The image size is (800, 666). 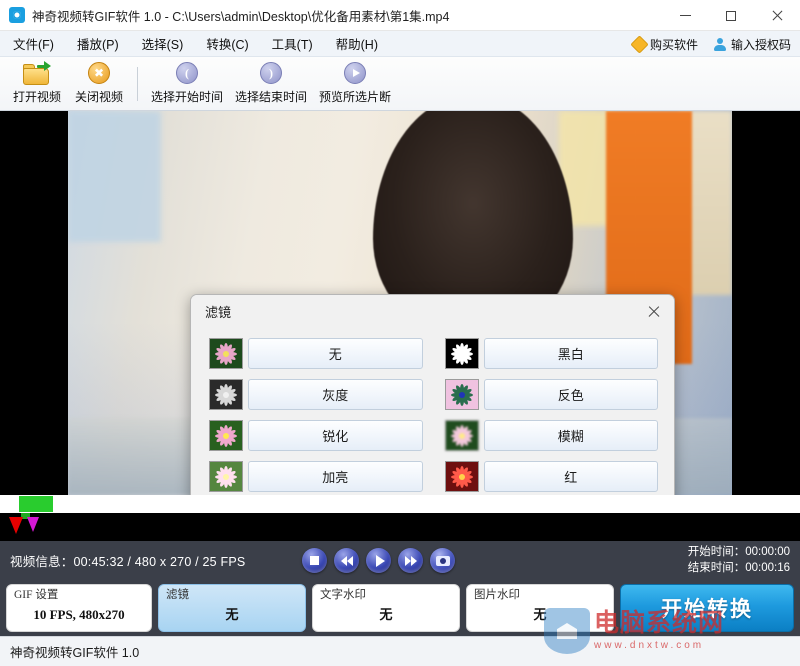 I want to click on select-start-time-label: 选择开始时间, so click(x=187, y=97).